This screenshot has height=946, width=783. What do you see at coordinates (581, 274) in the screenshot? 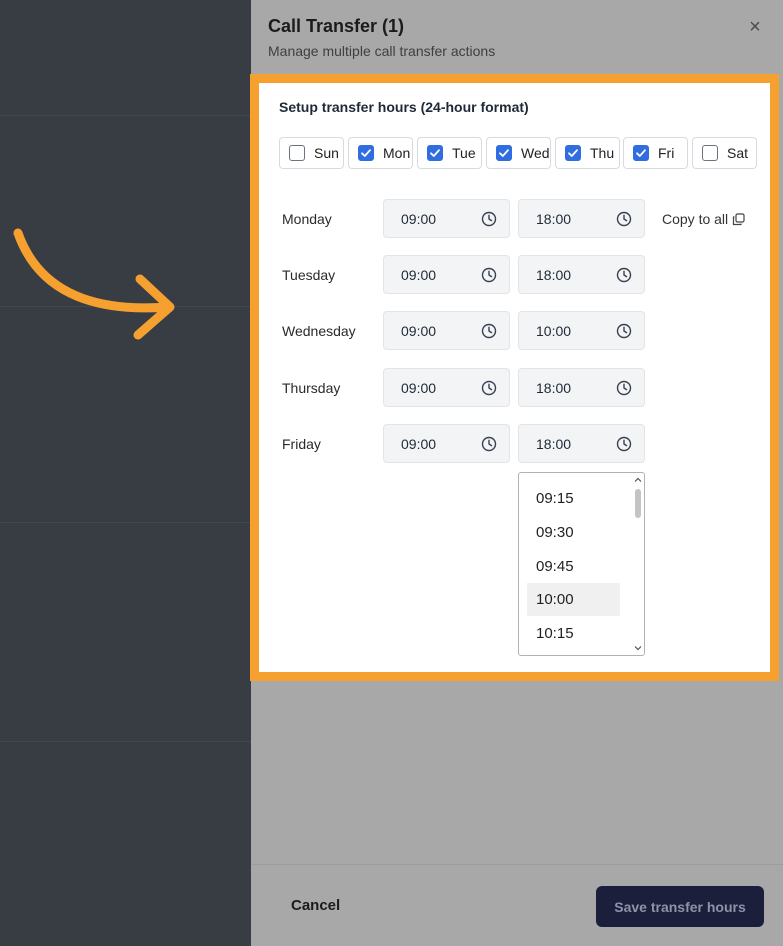
I see `end-time-tuesday: 18:00` at bounding box center [581, 274].